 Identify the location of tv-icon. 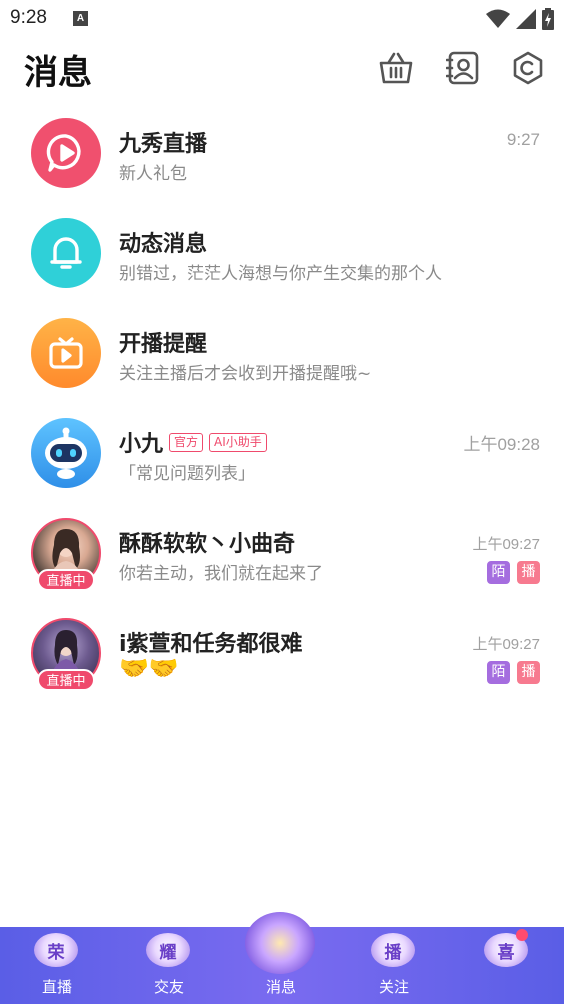
(66, 353).